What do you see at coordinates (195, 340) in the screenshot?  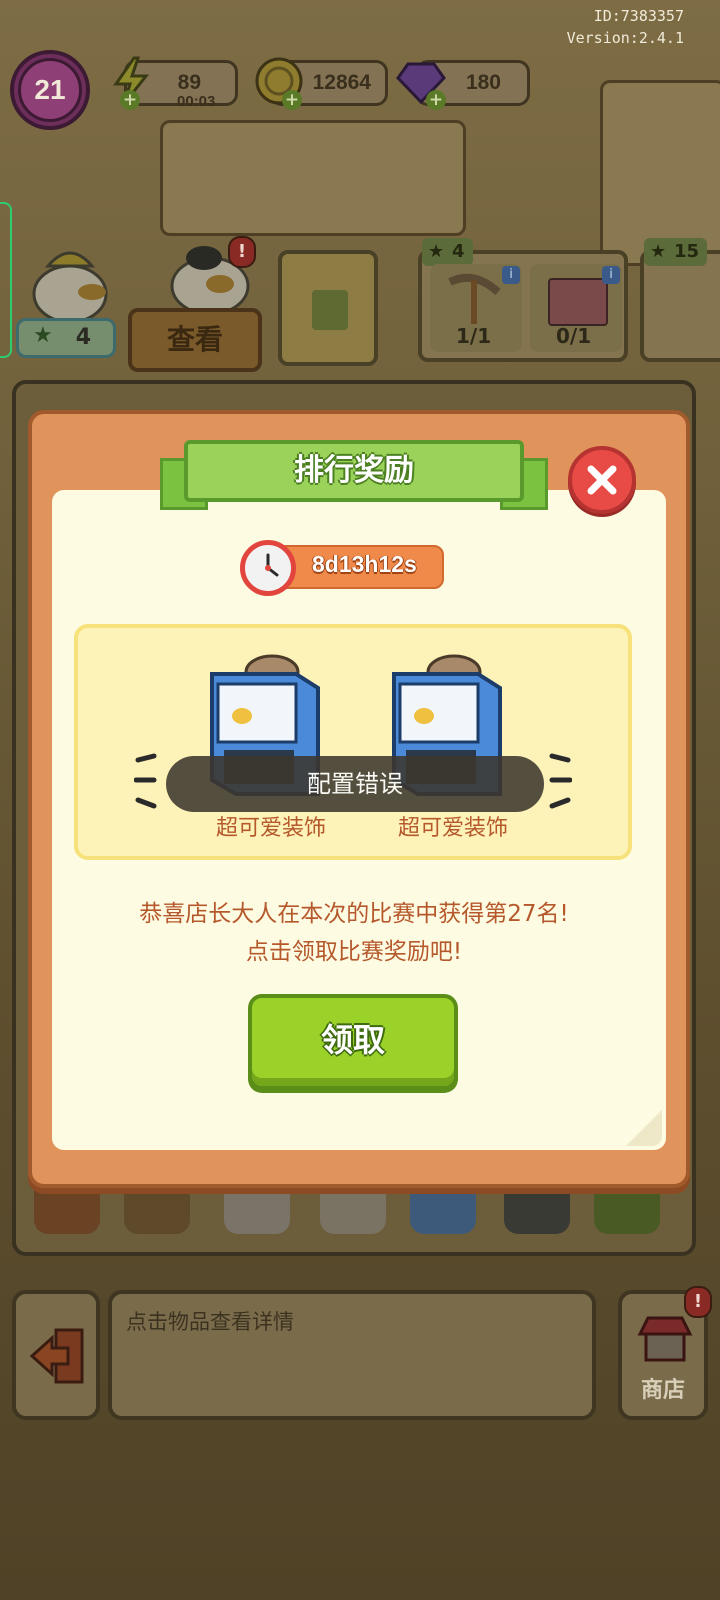 I see `view-button: 查看` at bounding box center [195, 340].